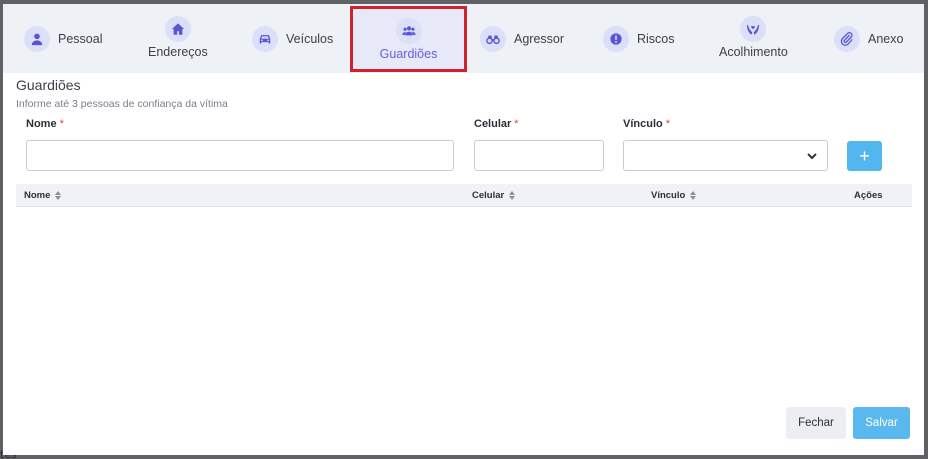 The image size is (928, 459). I want to click on tab-enderecos: Endereços, so click(178, 37).